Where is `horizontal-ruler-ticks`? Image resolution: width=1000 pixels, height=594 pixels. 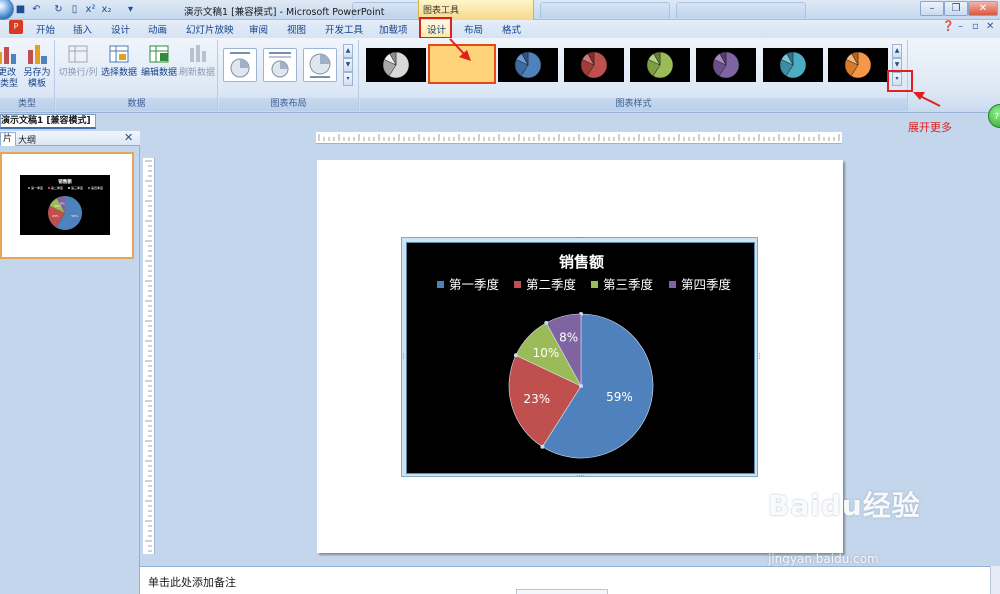
horizontal-ruler-ticks is located at coordinates (579, 137).